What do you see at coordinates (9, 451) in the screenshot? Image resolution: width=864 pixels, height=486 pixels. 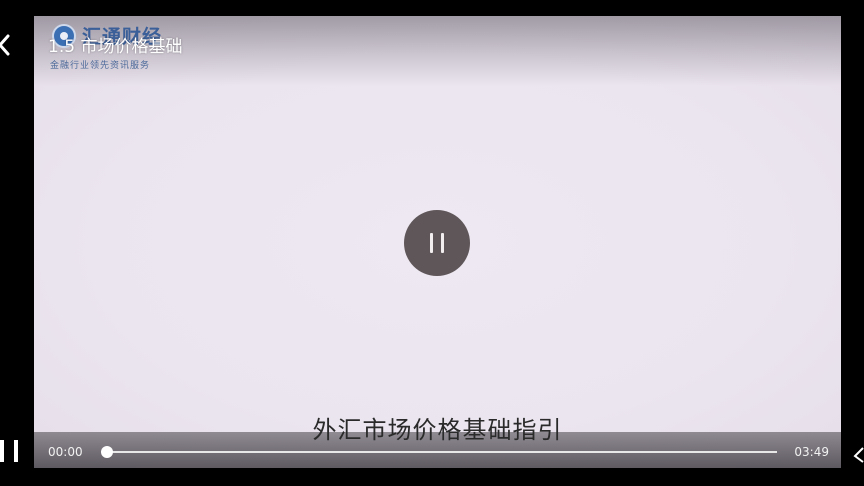 I see `side-bar-icon` at bounding box center [9, 451].